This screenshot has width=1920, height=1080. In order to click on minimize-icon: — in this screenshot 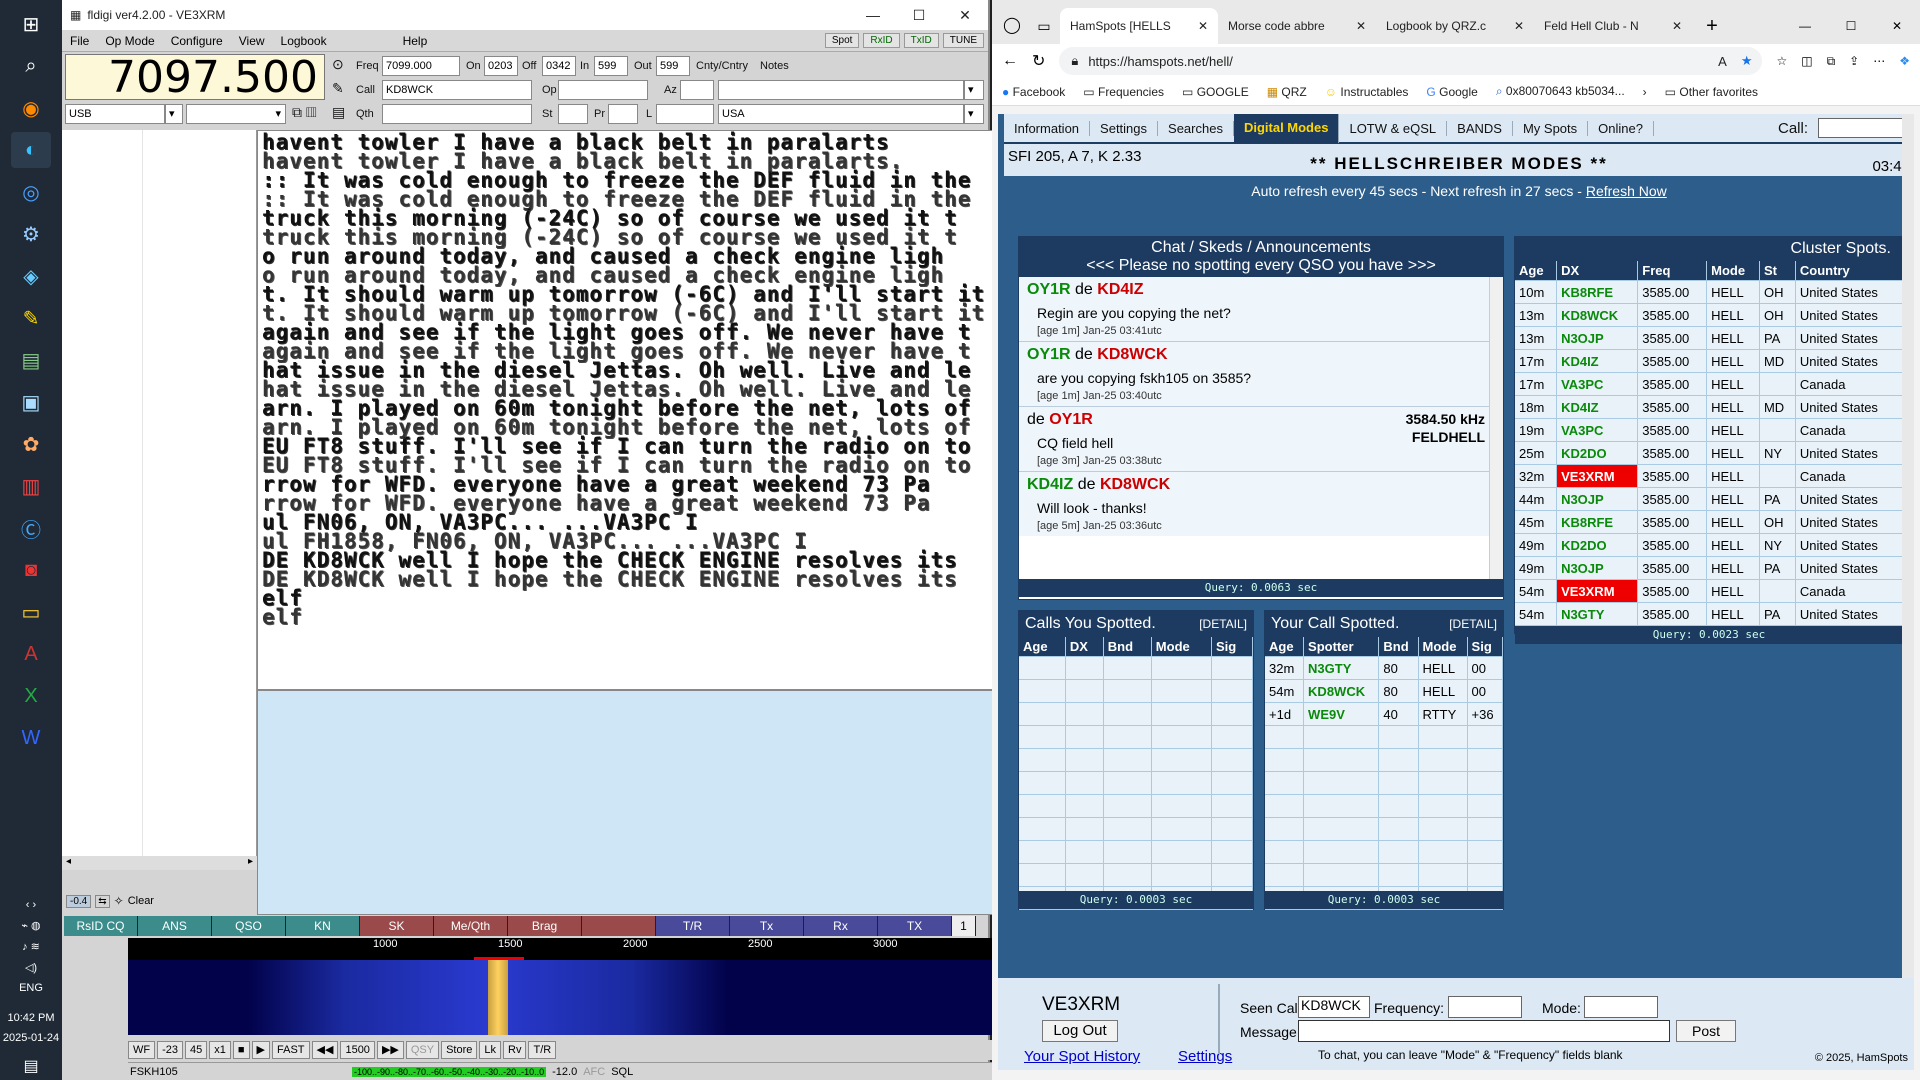, I will do `click(873, 15)`.